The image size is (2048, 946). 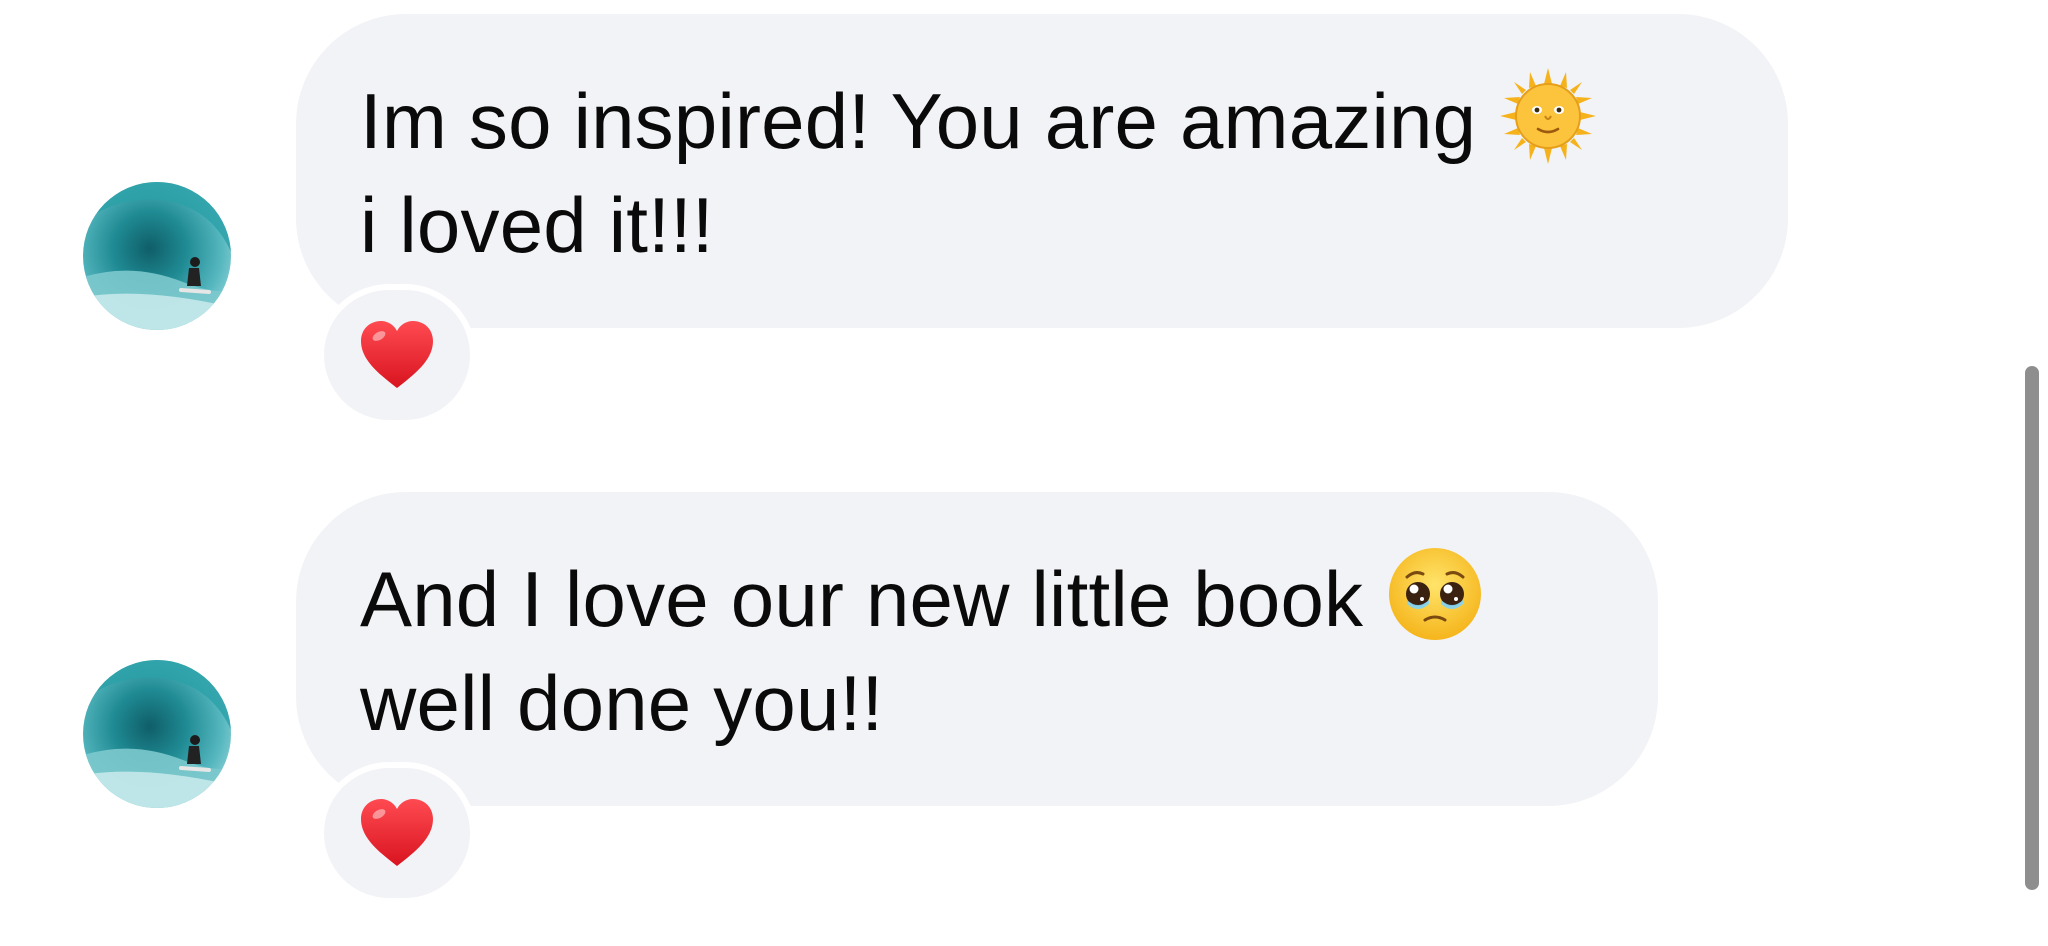 I want to click on message-line: i loved it!!!, so click(x=537, y=225).